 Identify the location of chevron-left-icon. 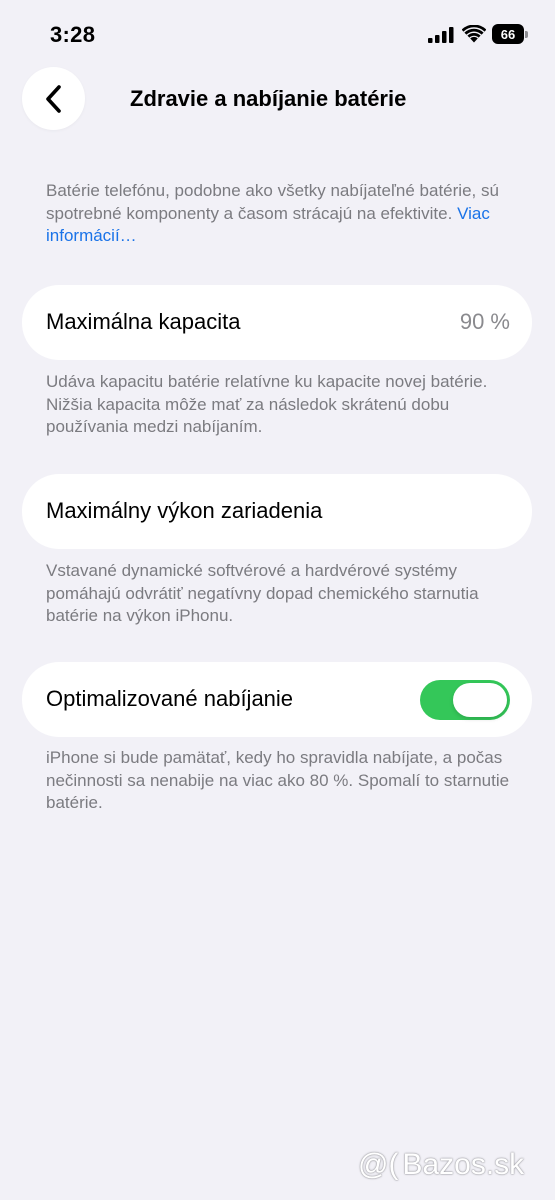
(53, 98).